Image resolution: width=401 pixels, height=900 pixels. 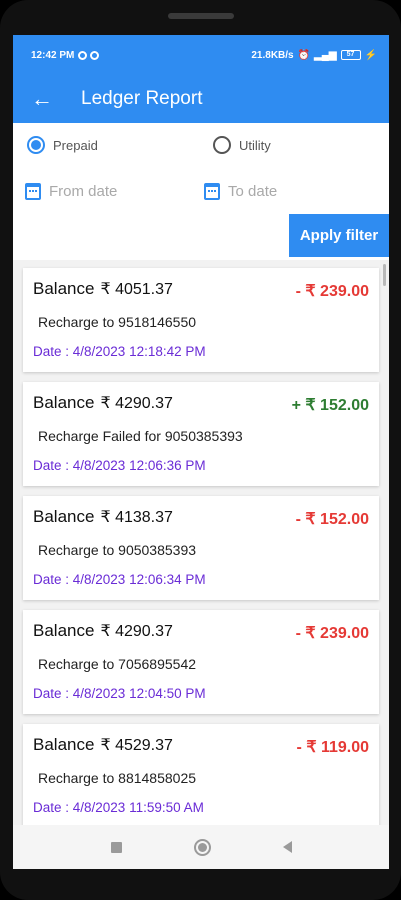 What do you see at coordinates (208, 147) in the screenshot?
I see `recharge-type-radio-group: Prepaid Utility` at bounding box center [208, 147].